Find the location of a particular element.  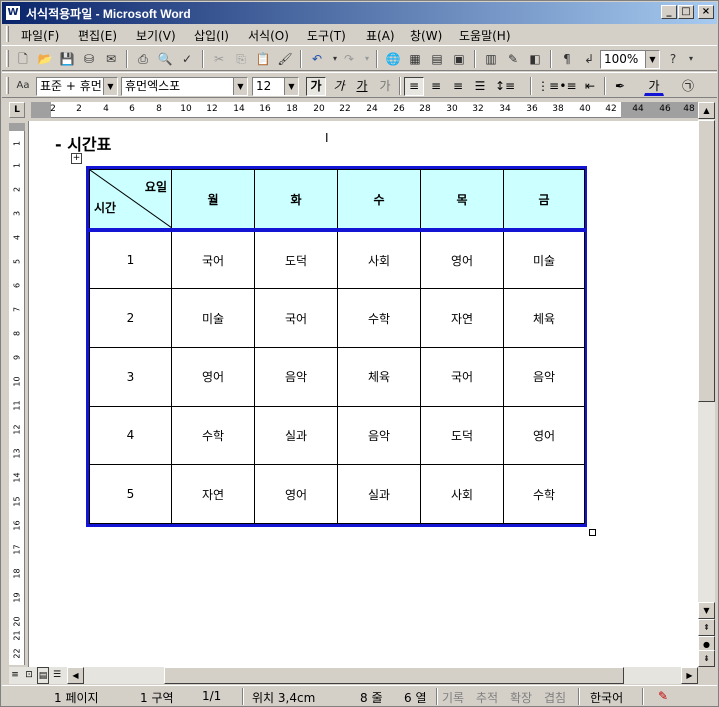

line-spacing-icon: ↕≡ is located at coordinates (504, 86).